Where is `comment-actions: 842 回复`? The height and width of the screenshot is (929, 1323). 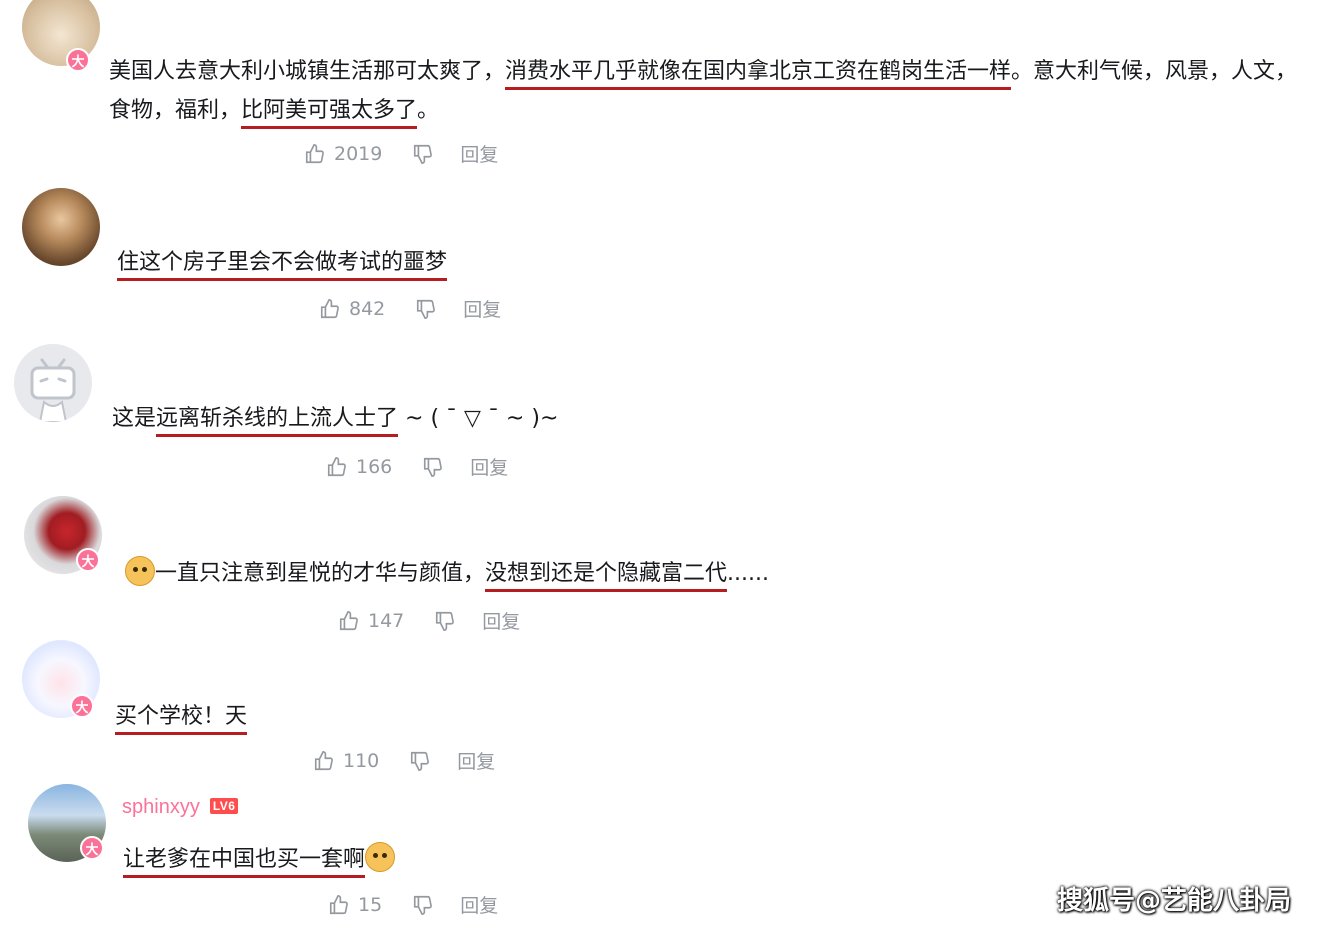 comment-actions: 842 回复 is located at coordinates (410, 308).